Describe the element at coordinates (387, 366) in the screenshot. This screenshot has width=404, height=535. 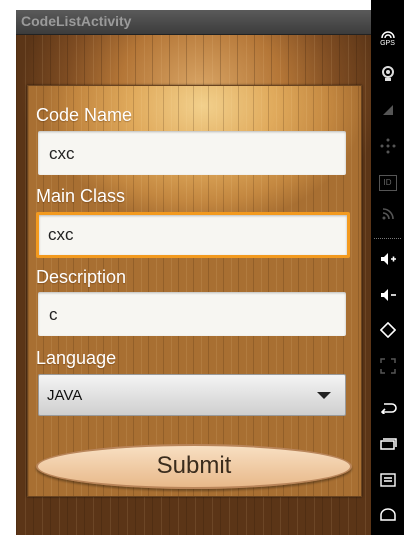
I see `fullscreen-icon` at that location.